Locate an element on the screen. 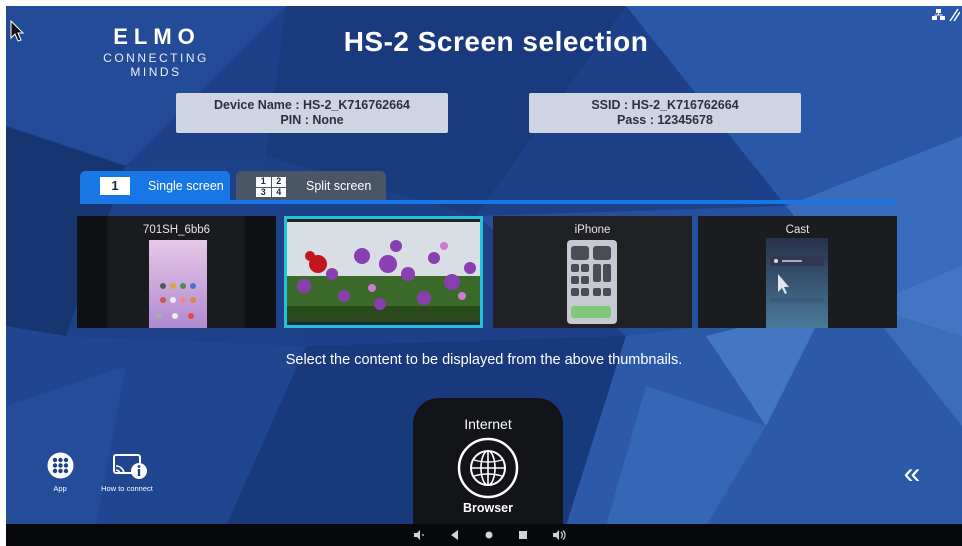  recents-icon is located at coordinates (523, 535).